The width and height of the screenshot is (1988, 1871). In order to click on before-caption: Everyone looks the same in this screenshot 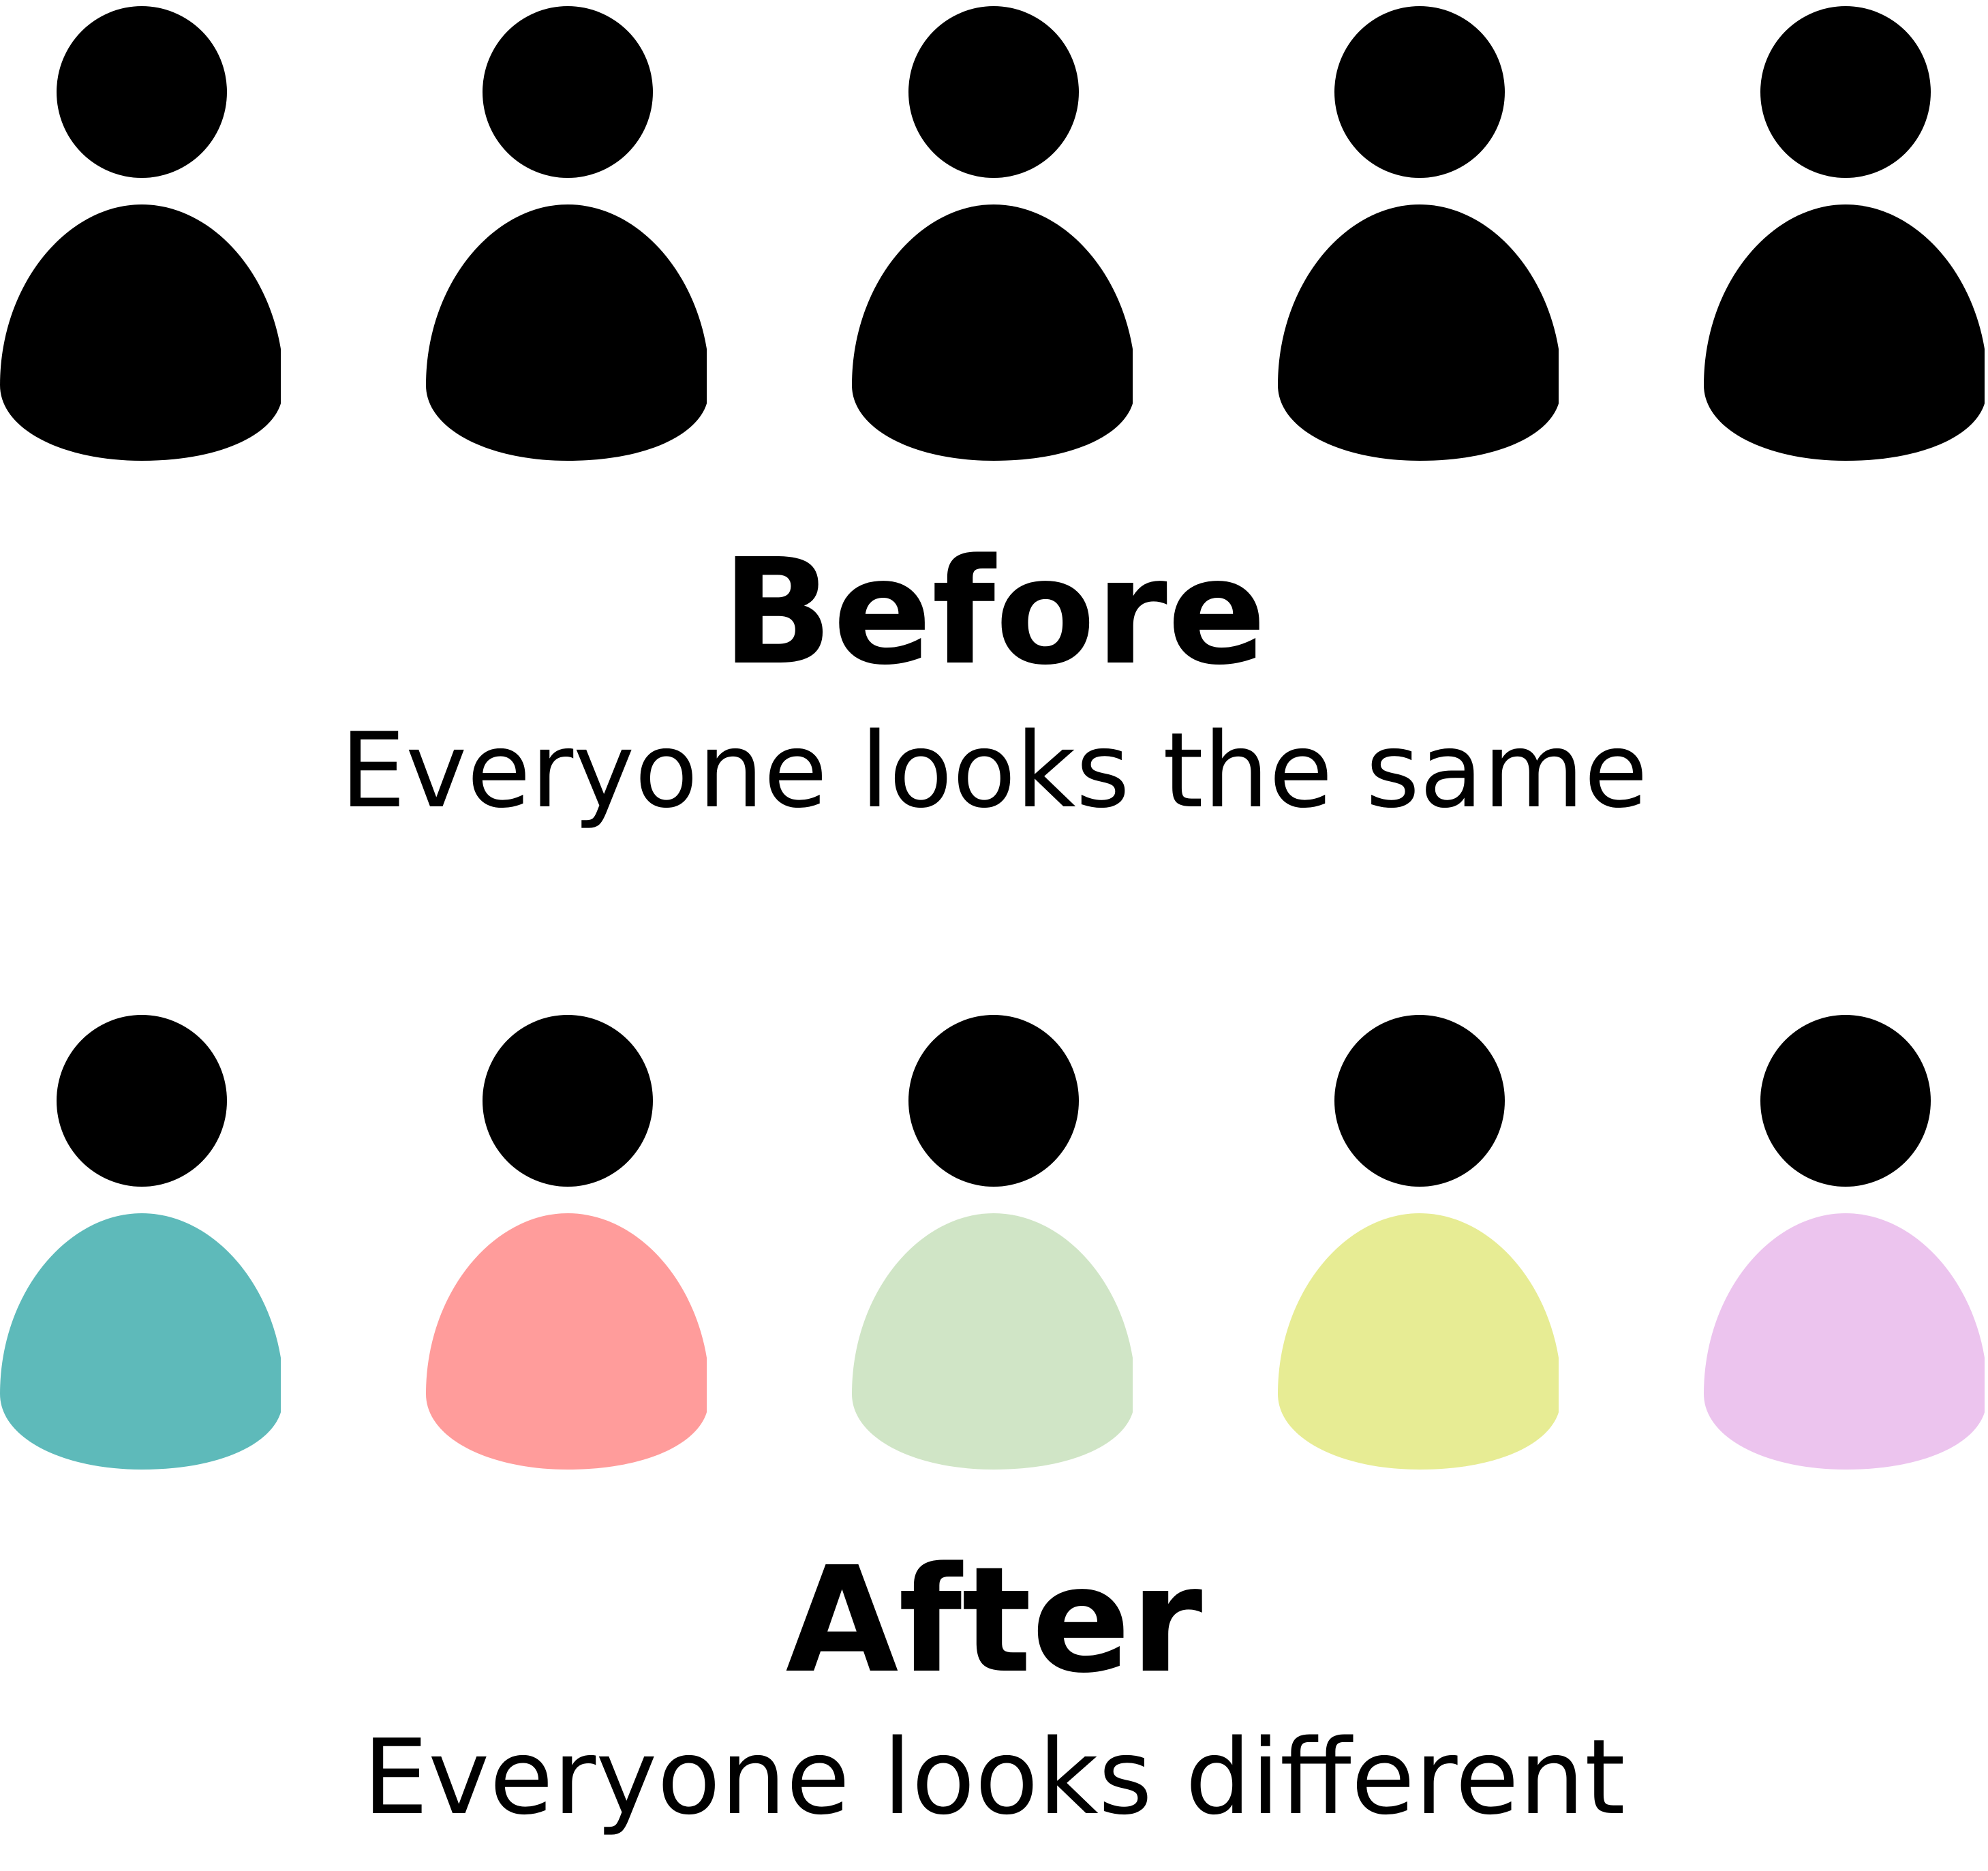, I will do `click(994, 770)`.